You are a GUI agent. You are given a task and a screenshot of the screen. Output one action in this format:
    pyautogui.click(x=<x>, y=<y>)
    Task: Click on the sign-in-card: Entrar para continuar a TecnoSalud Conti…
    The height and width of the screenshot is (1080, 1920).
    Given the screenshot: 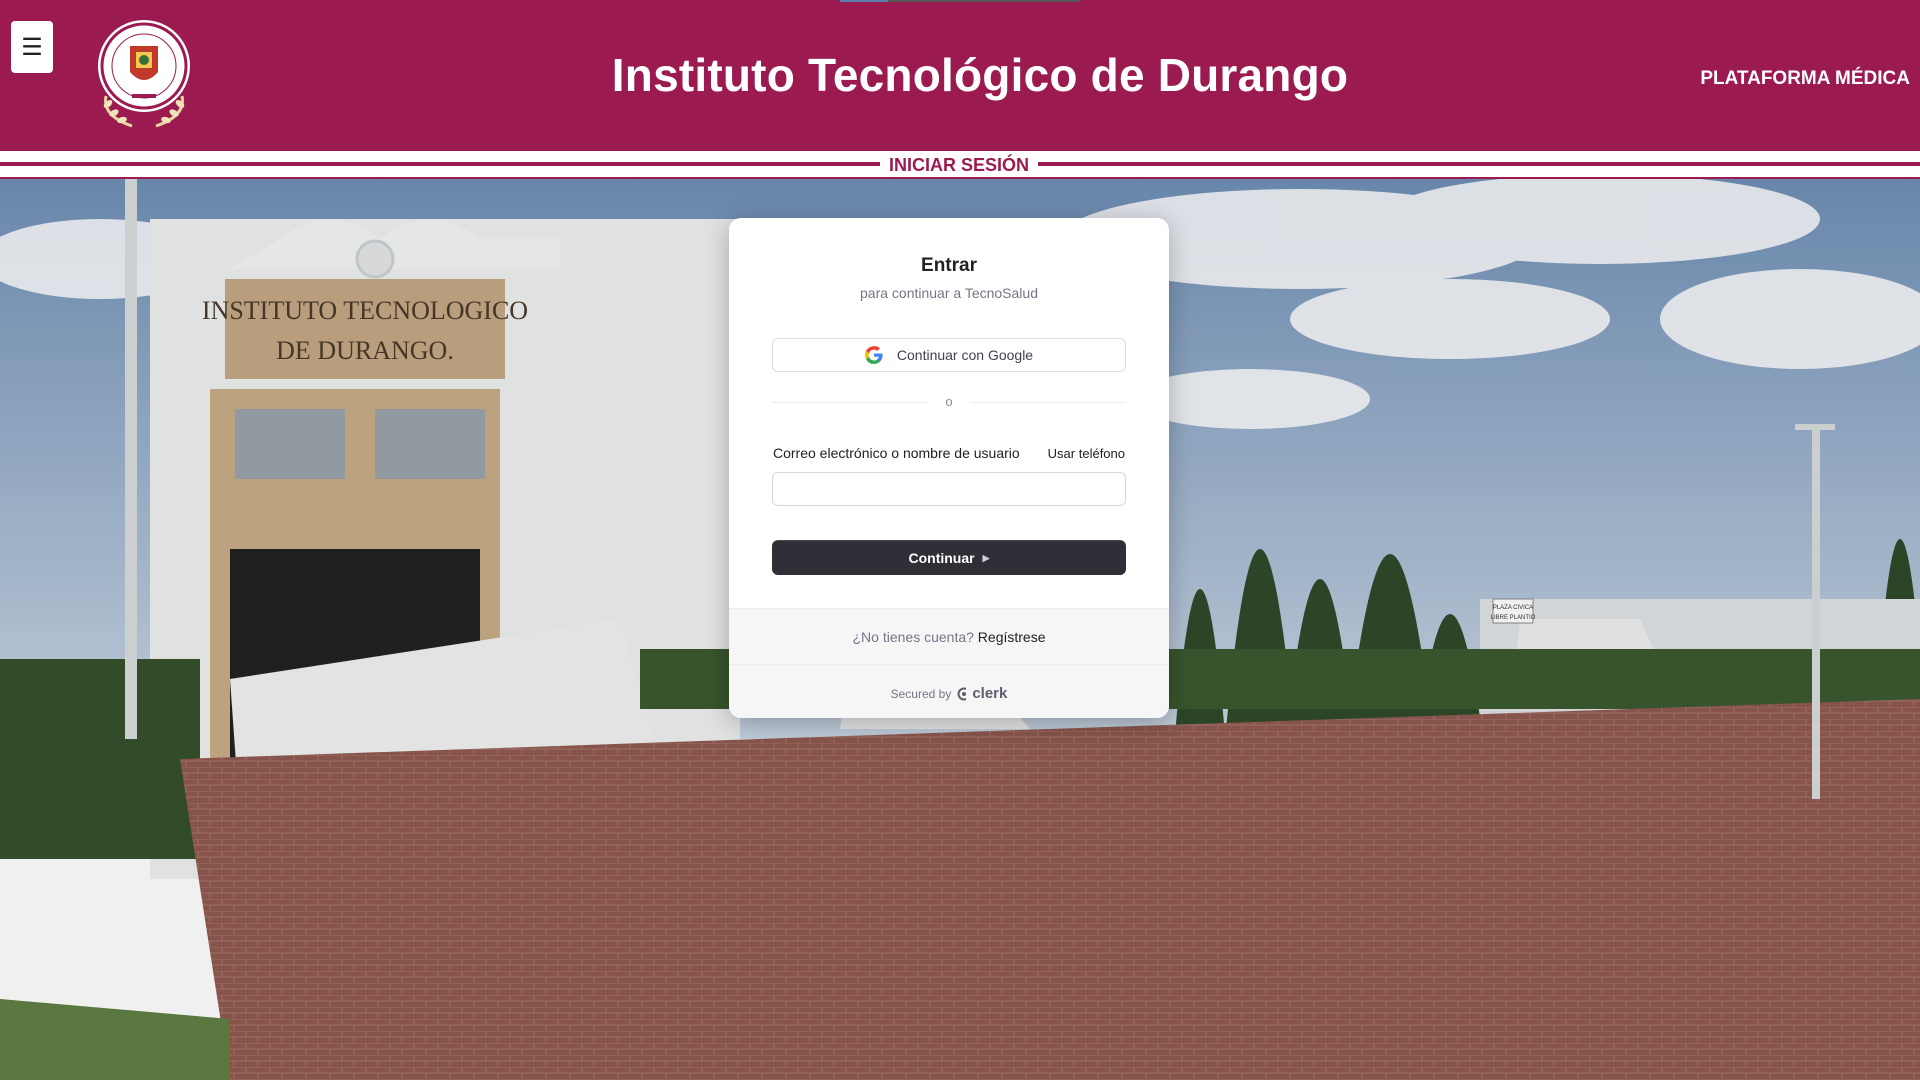 What is the action you would take?
    pyautogui.click(x=949, y=468)
    